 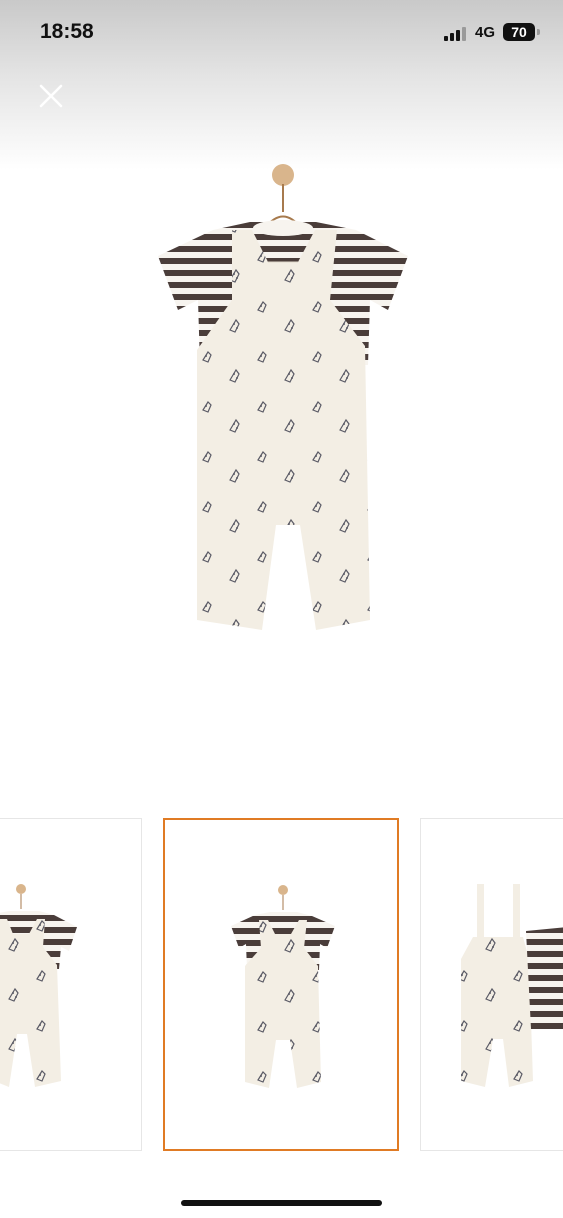 I want to click on thumbnail-1-image, so click(x=38, y=985).